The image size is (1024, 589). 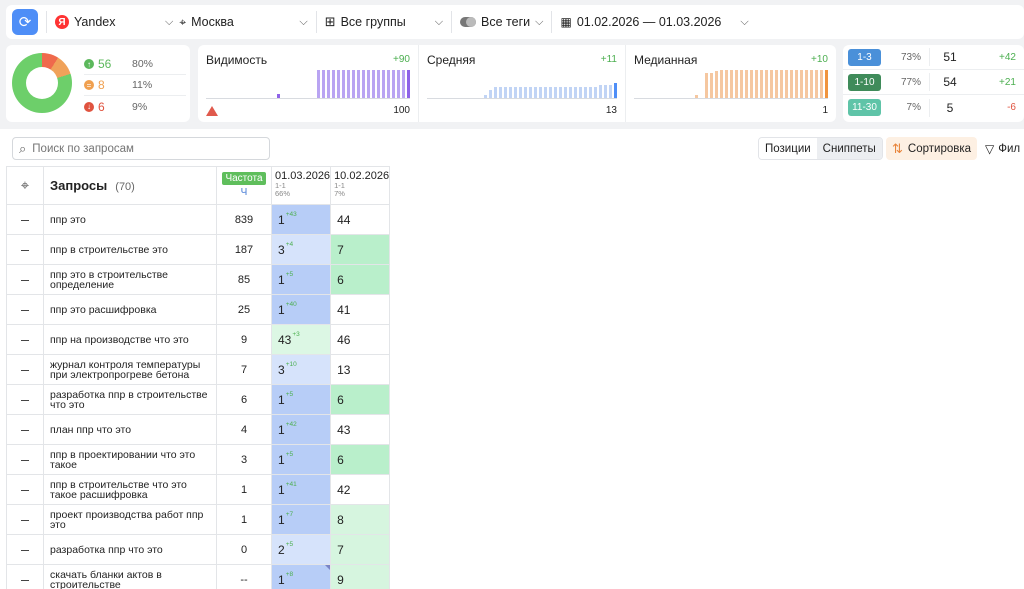 I want to click on date-column-header: 01.03.2026 1-1 66%, so click(x=301, y=185).